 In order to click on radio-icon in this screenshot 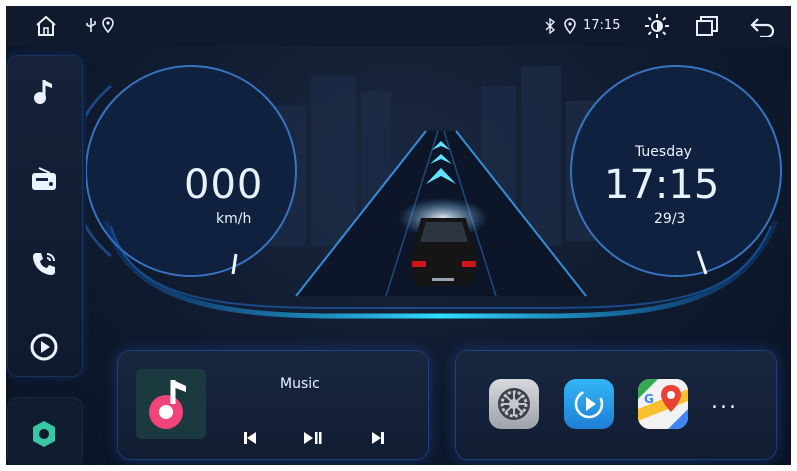, I will do `click(44, 178)`.